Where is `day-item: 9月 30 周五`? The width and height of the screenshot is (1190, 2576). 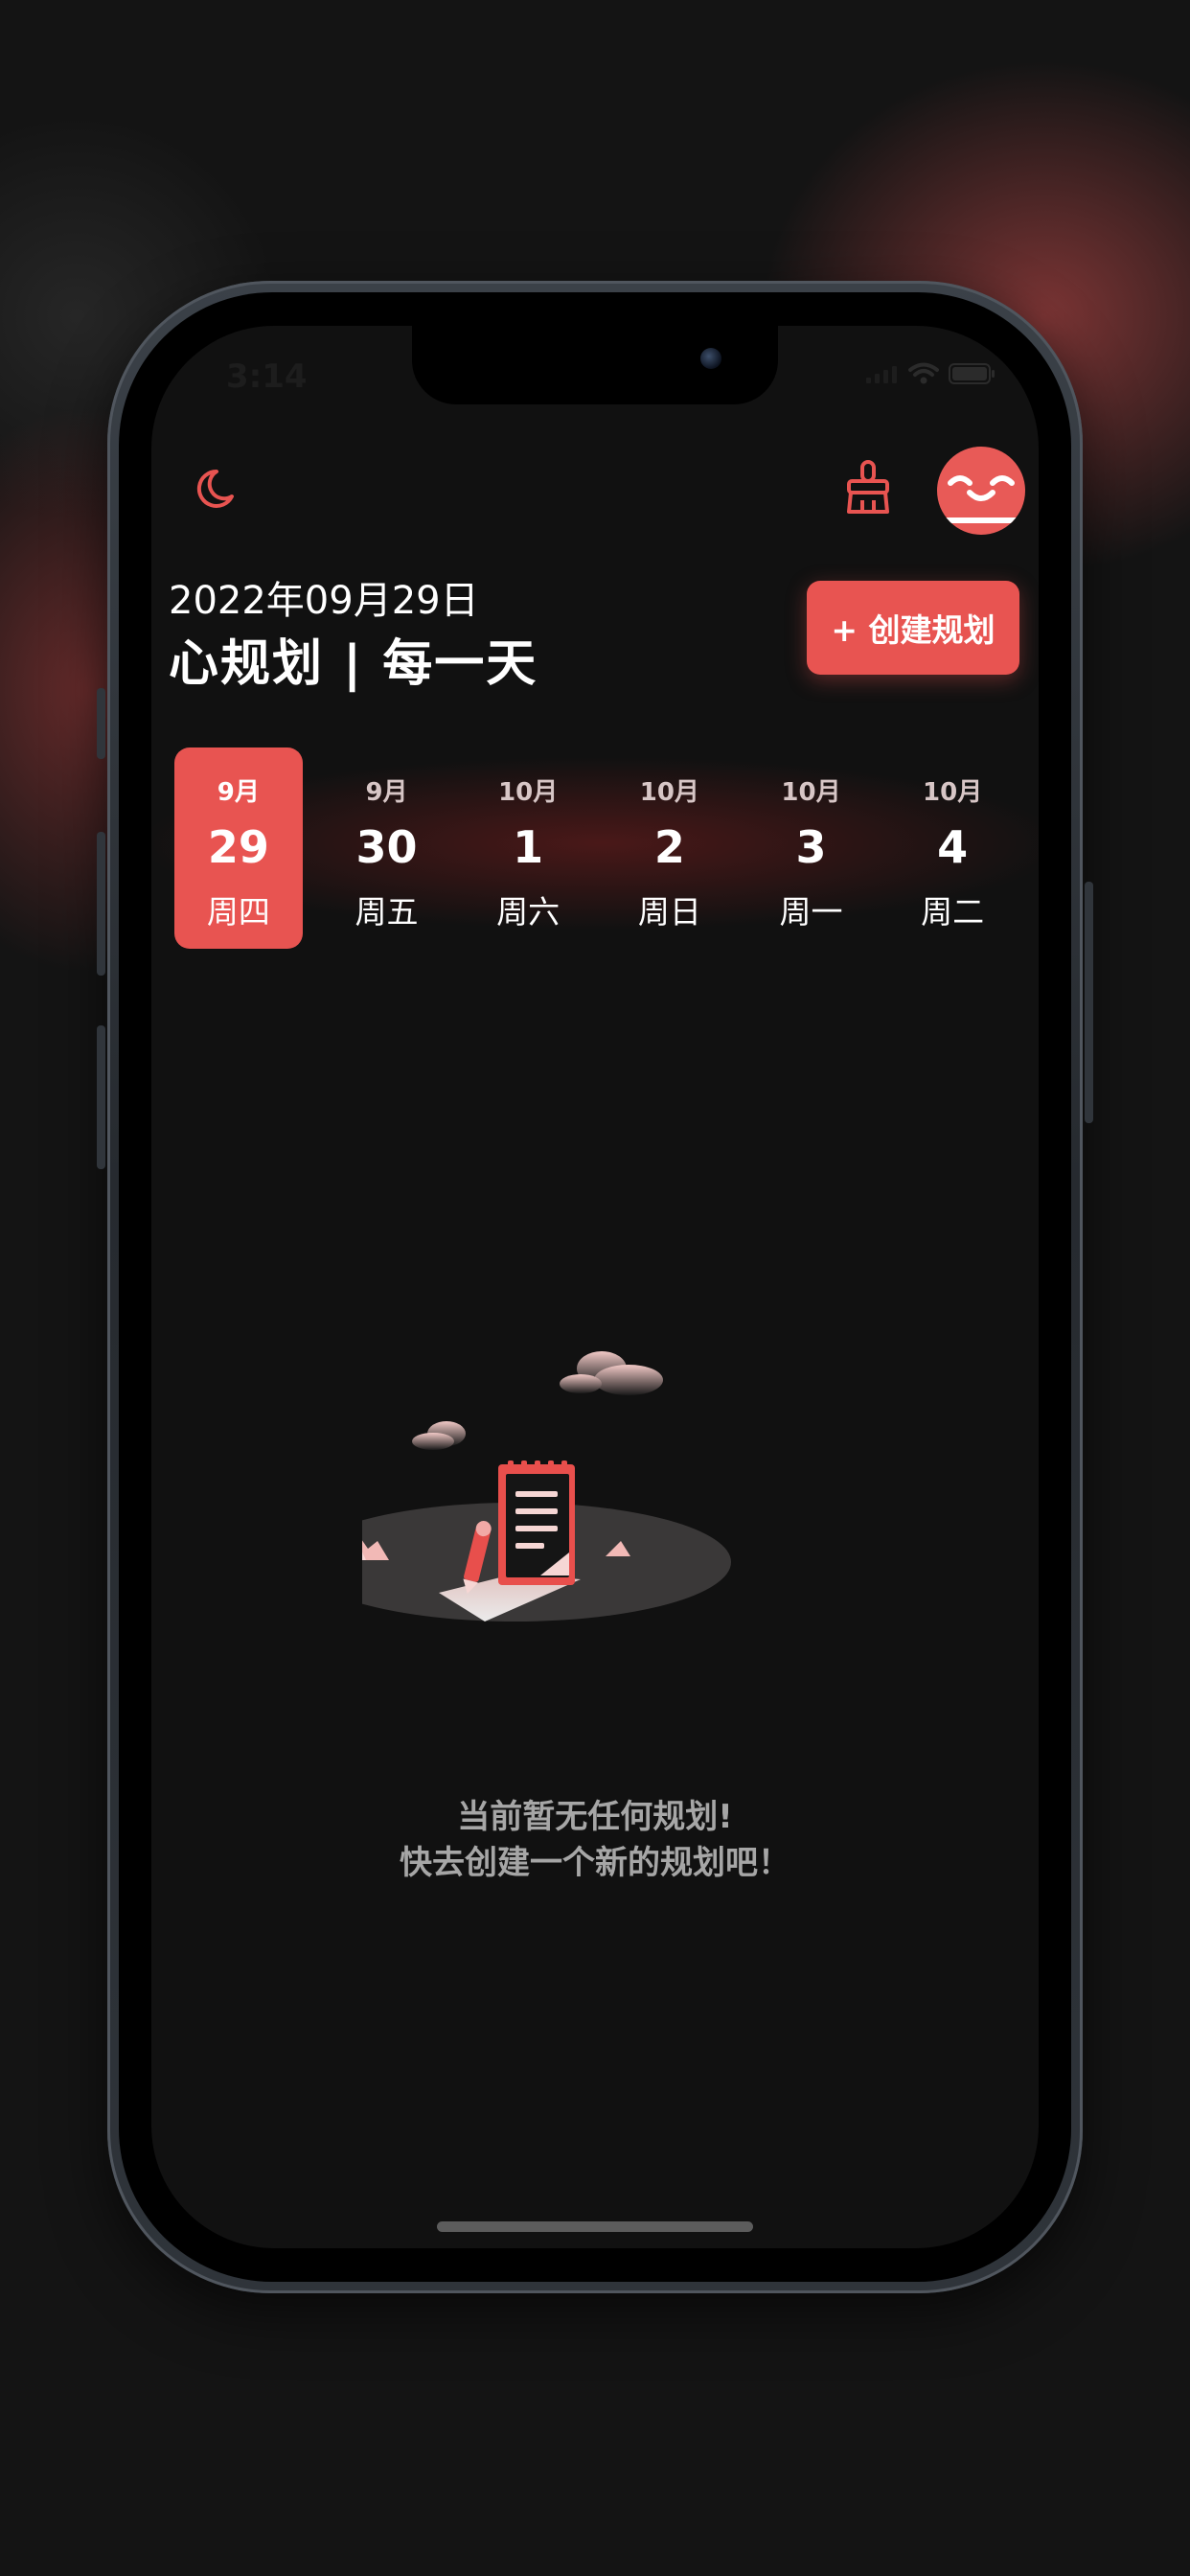
day-item: 9月 30 周五 is located at coordinates (387, 848).